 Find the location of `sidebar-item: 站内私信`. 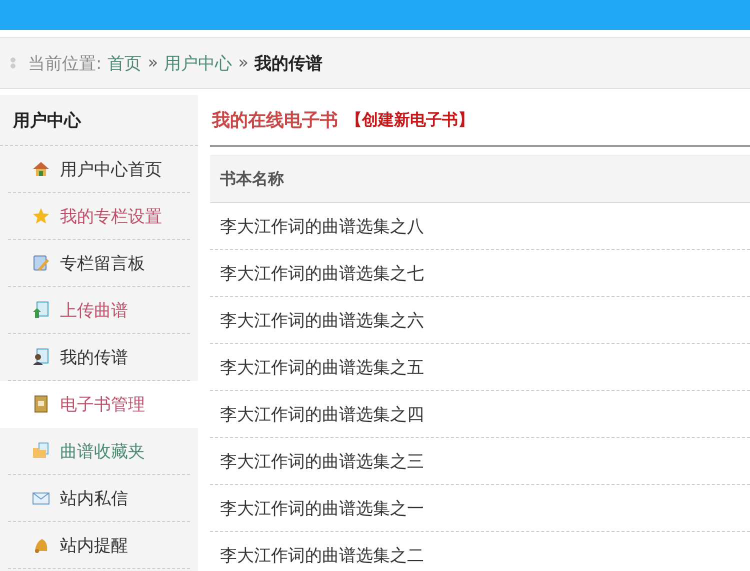

sidebar-item: 站内私信 is located at coordinates (99, 498).